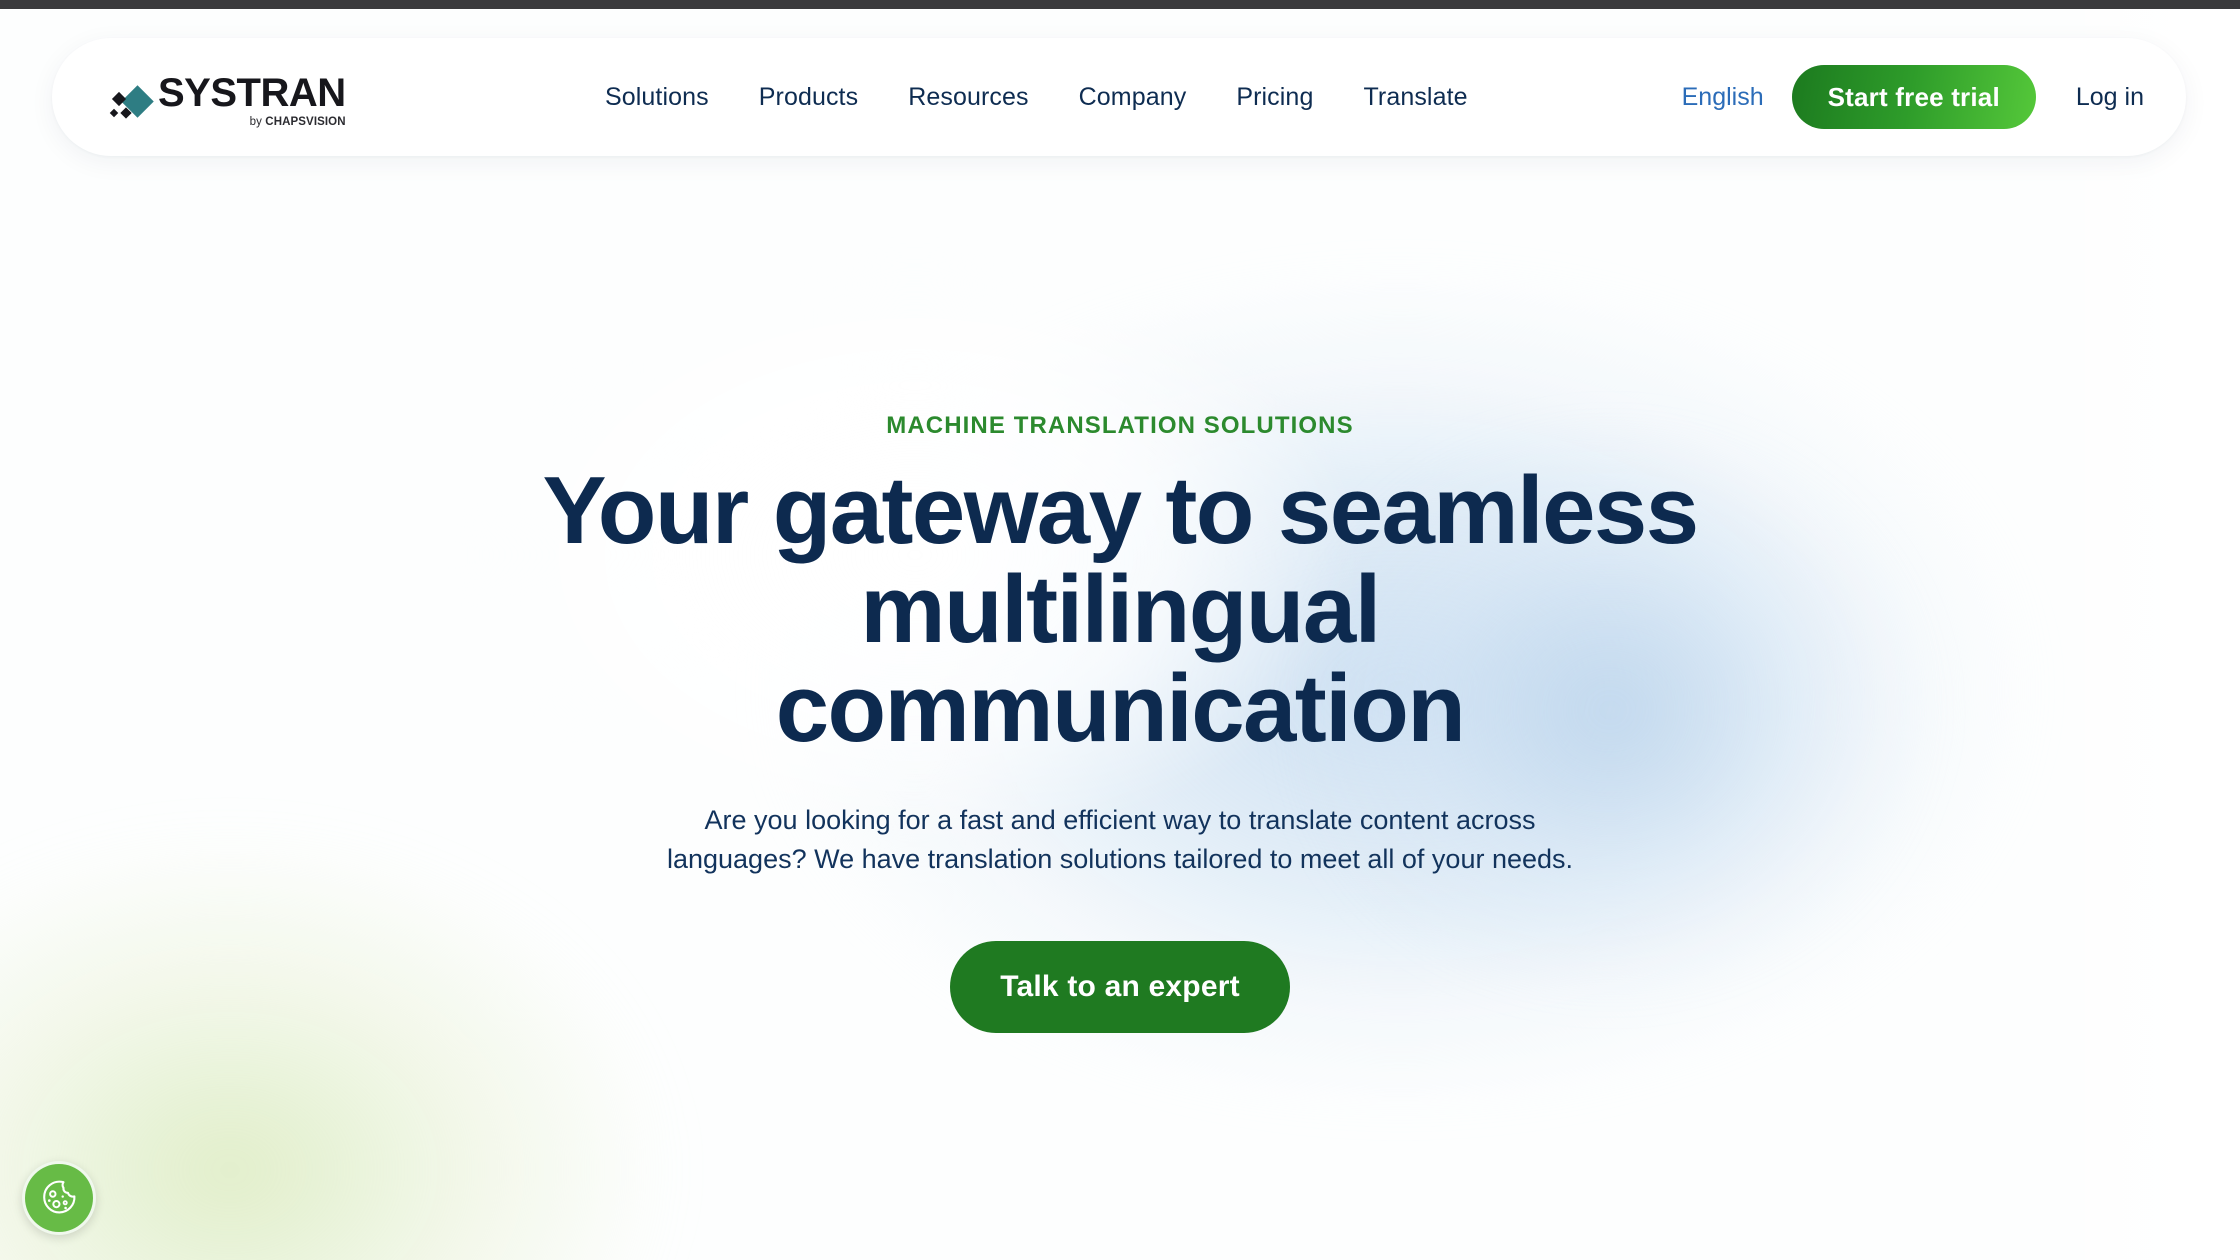 The height and width of the screenshot is (1260, 2240). I want to click on header-actions: English Start free trial Log in, so click(1913, 97).